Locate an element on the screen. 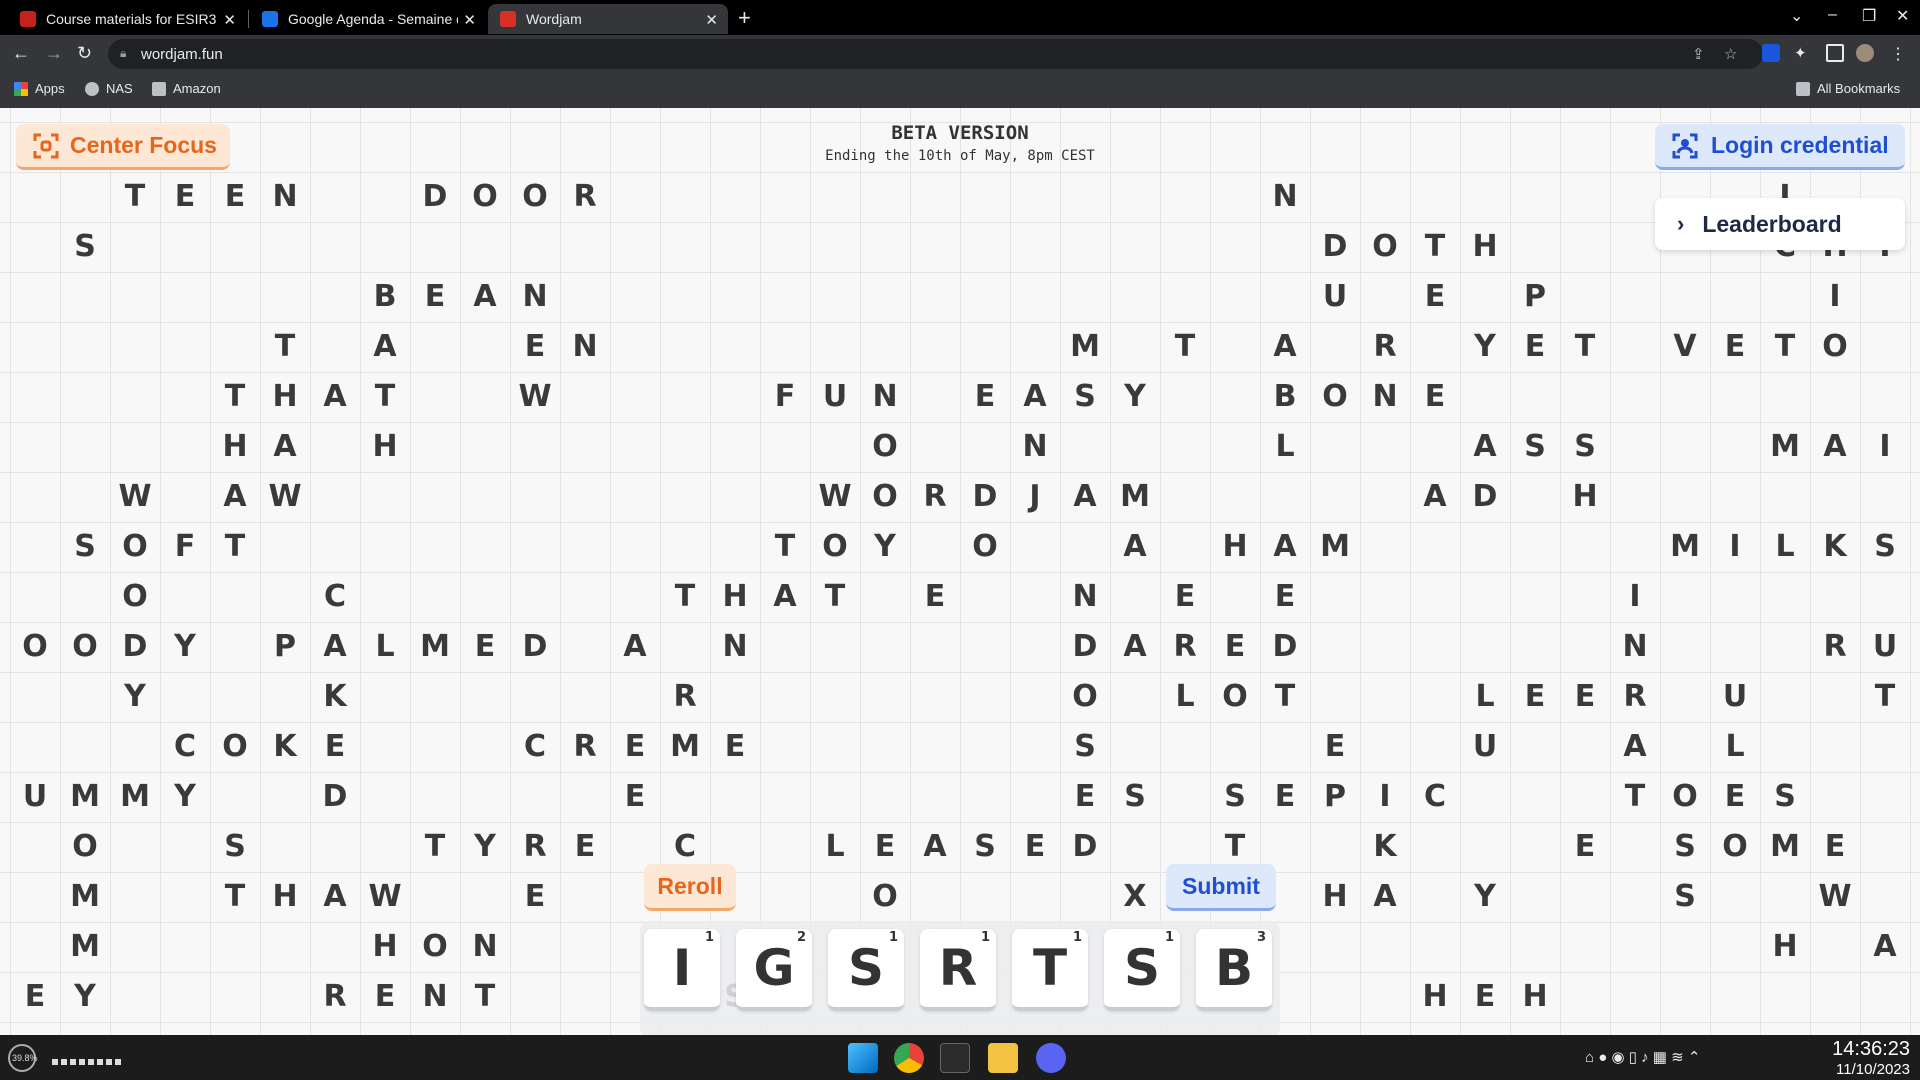 The width and height of the screenshot is (1920, 1080). extensions-icon: ✦ is located at coordinates (1803, 53).